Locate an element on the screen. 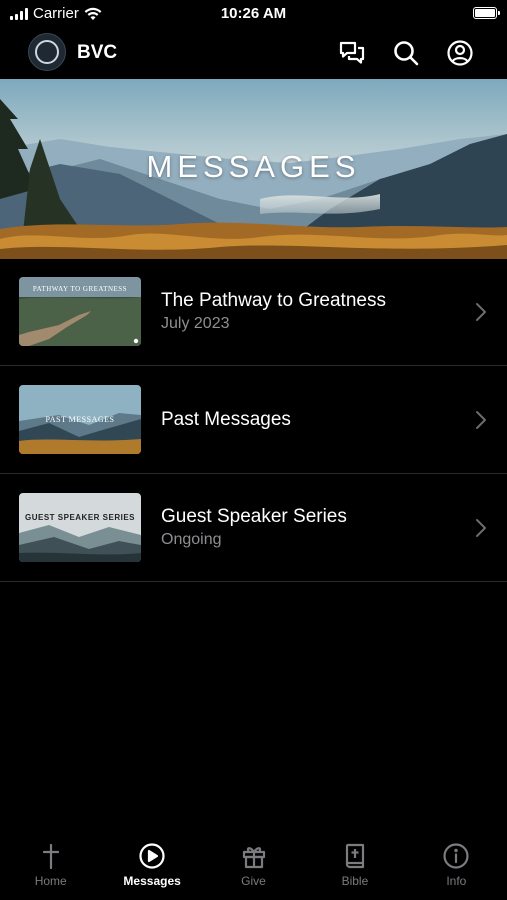  list-item-past-messages: PAST MESSAGES Past Messages is located at coordinates (253, 420).